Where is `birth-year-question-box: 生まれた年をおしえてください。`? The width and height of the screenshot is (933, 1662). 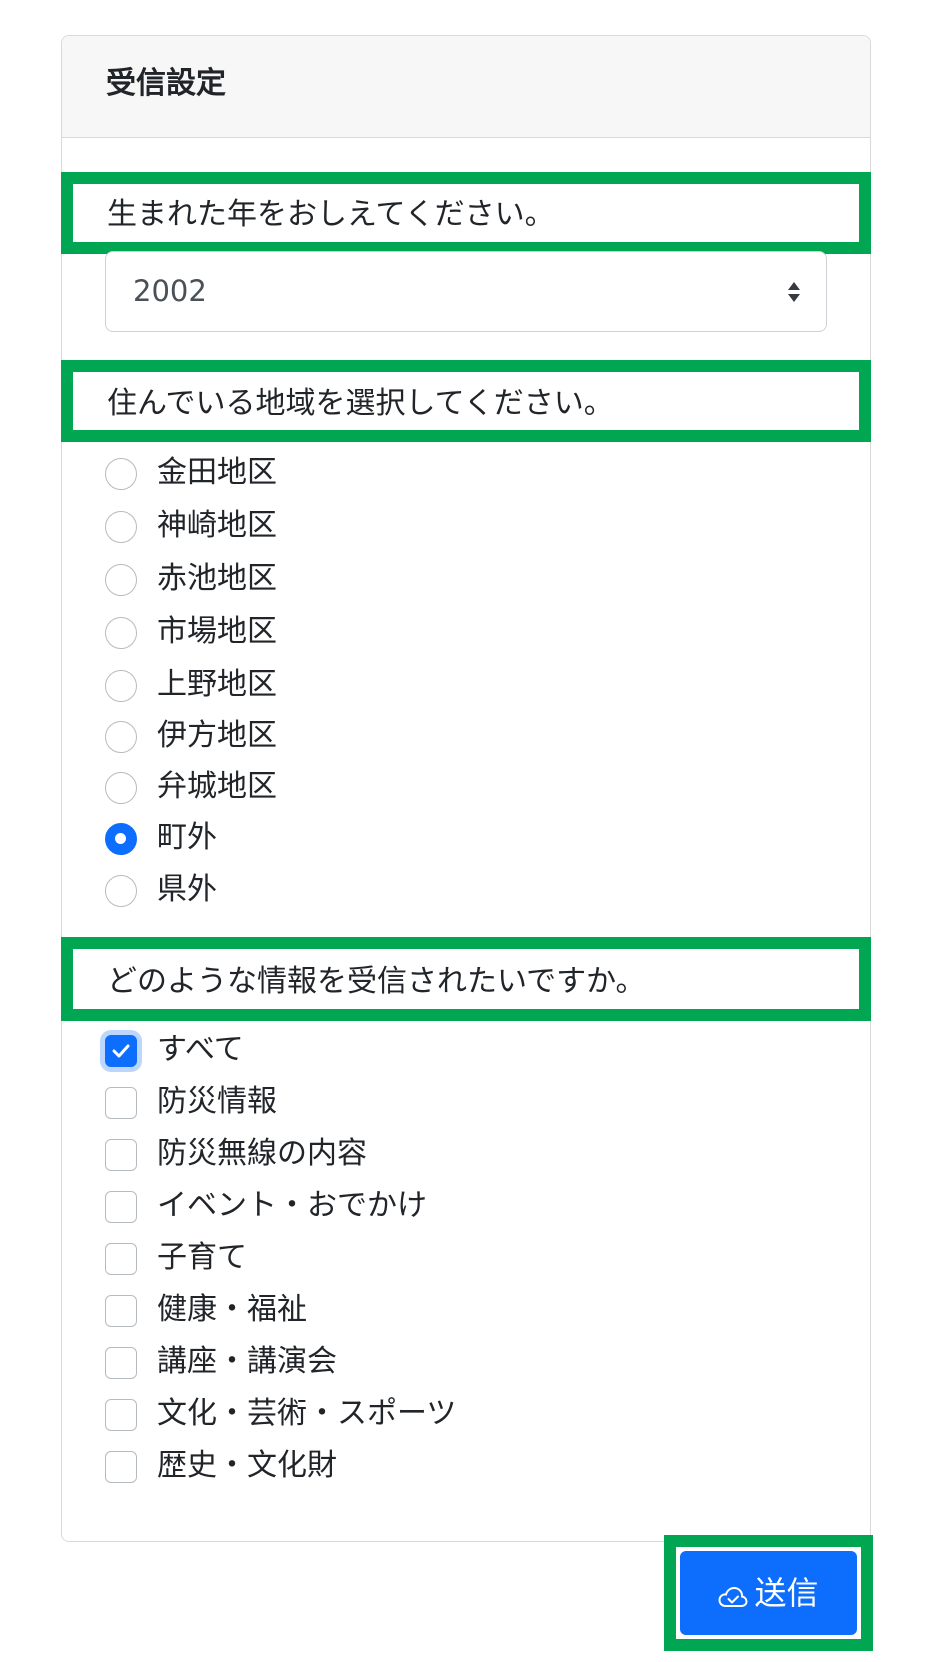 birth-year-question-box: 生まれた年をおしえてください。 is located at coordinates (466, 213).